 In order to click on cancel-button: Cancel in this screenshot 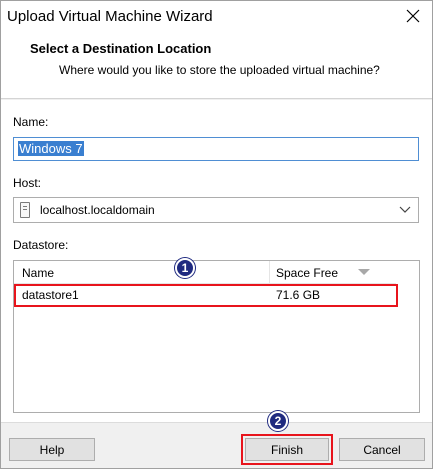, I will do `click(382, 449)`.